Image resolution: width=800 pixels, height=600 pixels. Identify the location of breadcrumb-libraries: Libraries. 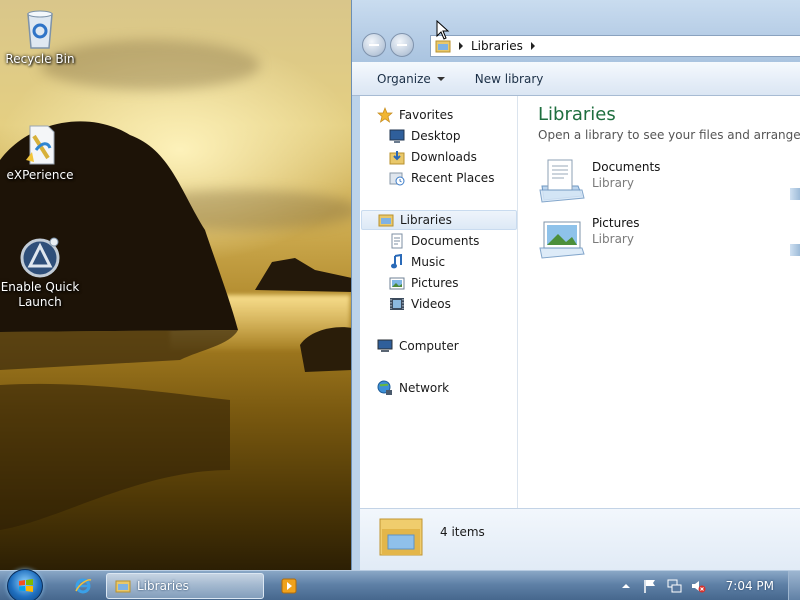
(497, 46).